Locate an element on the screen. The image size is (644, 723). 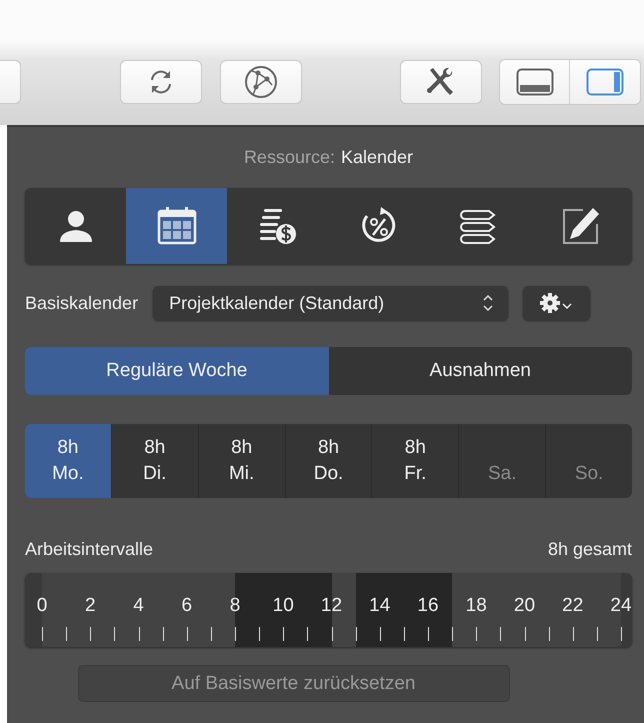
base-calendar-select: Projektkalender (Standard) is located at coordinates (330, 303).